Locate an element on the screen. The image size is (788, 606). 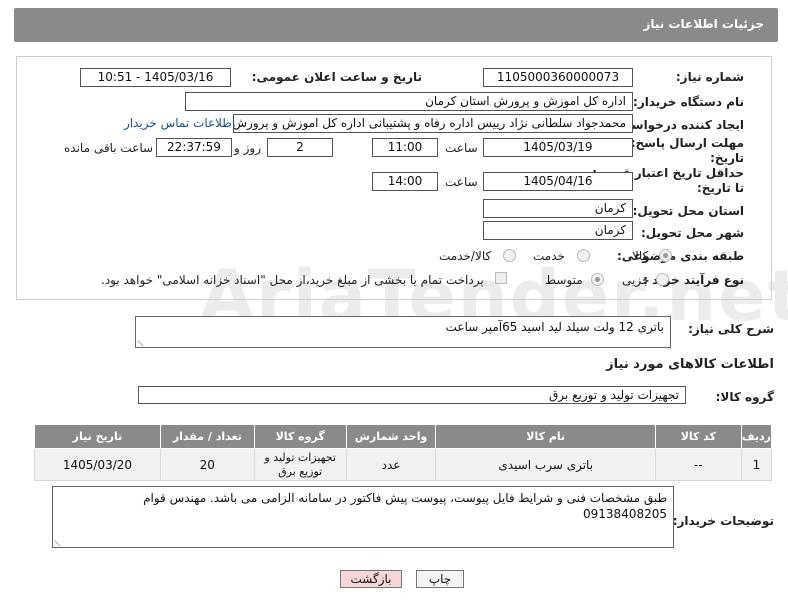
summary-label: شرح کلی نیاز: is located at coordinates (731, 329).